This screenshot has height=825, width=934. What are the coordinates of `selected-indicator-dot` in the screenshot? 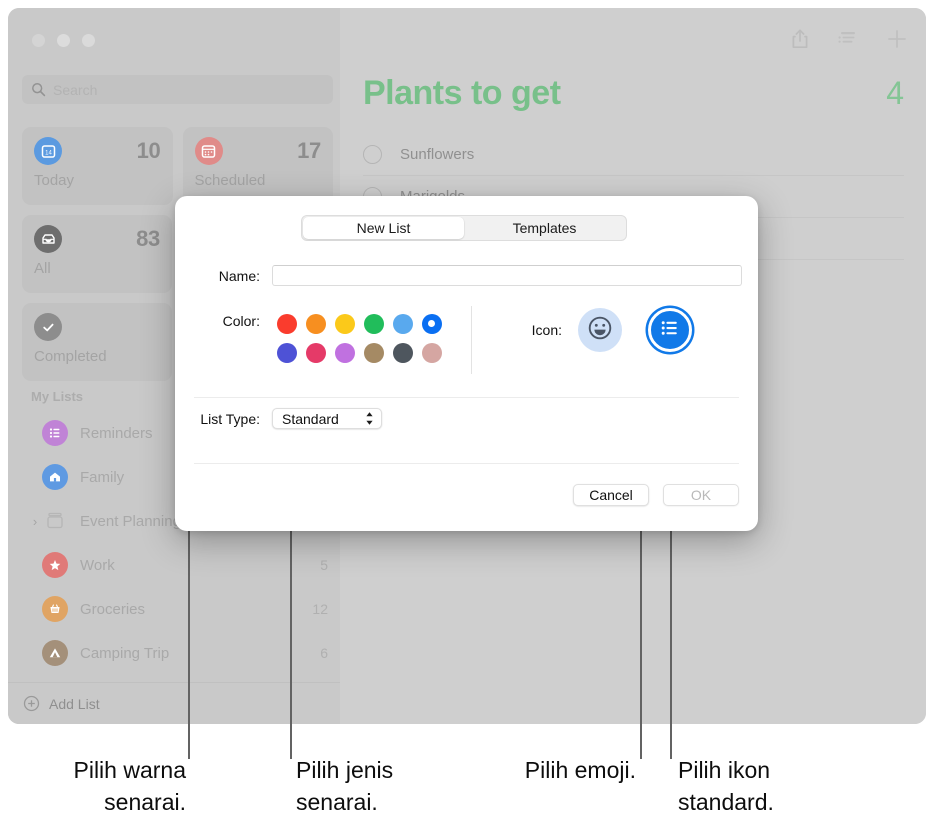 It's located at (431, 323).